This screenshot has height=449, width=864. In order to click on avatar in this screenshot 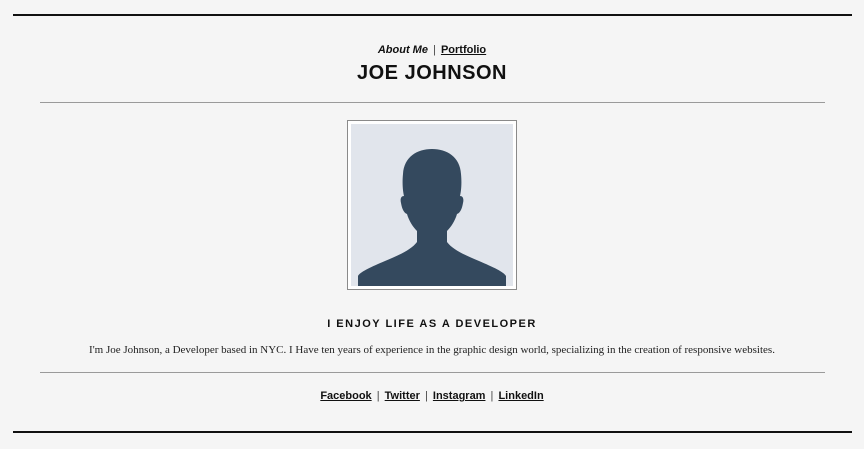, I will do `click(432, 205)`.